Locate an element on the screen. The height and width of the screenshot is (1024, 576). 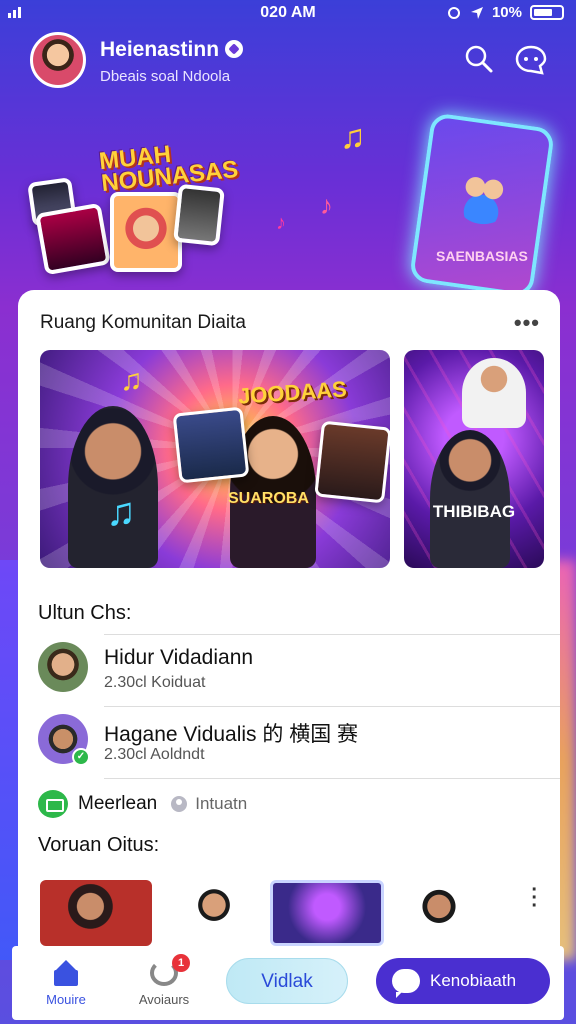
chat-bubble-icon is located at coordinates (406, 983).